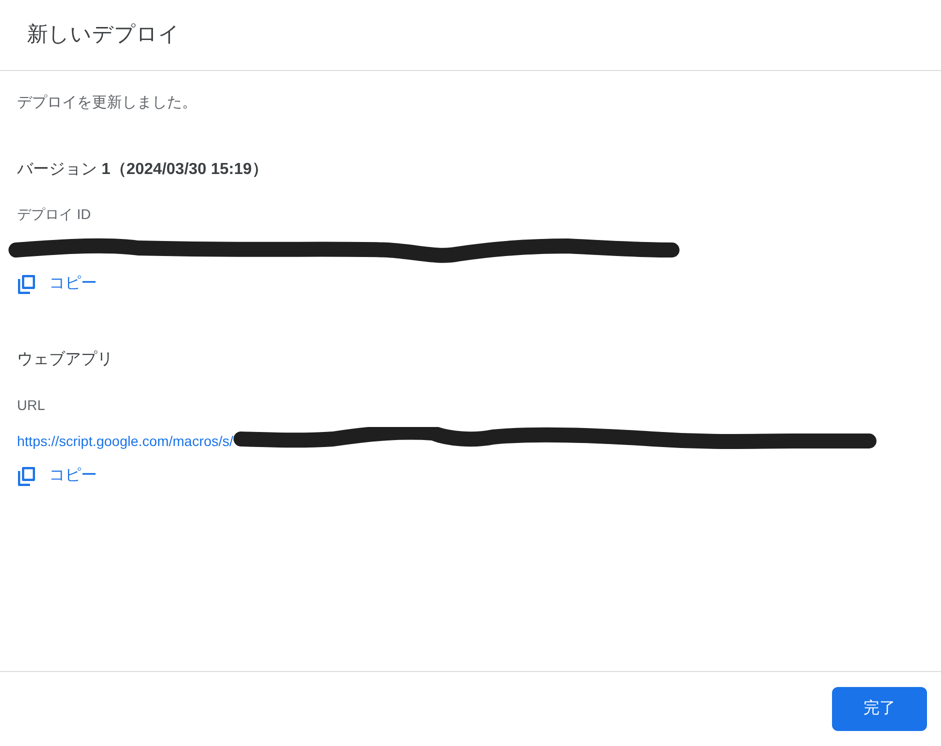  What do you see at coordinates (31, 405) in the screenshot?
I see `field-label: URL` at bounding box center [31, 405].